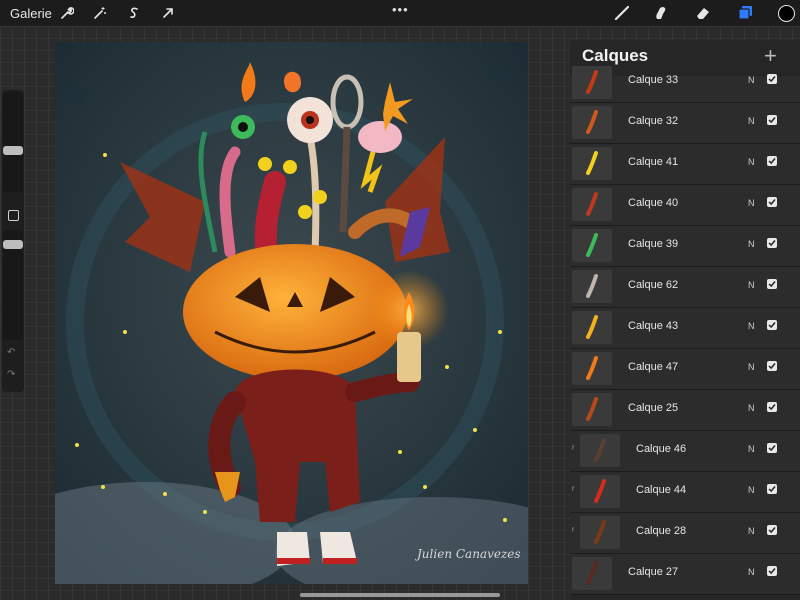 The height and width of the screenshot is (600, 800). Describe the element at coordinates (11, 374) in the screenshot. I see `redo-icon: ↷` at that location.